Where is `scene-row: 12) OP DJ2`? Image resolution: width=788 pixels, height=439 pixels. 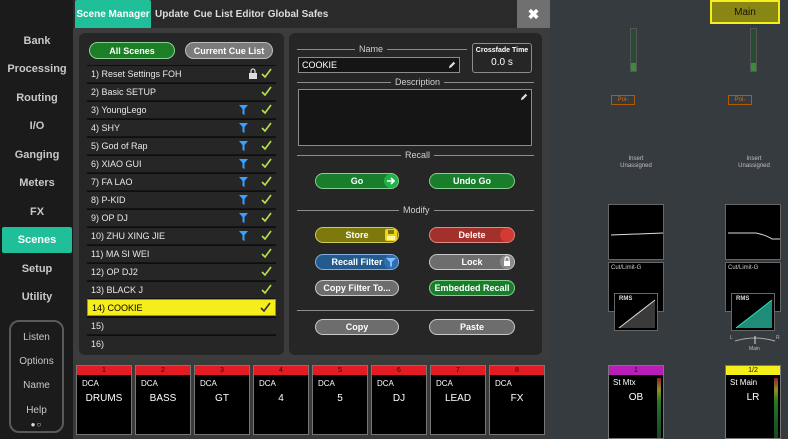 scene-row: 12) OP DJ2 is located at coordinates (181, 271).